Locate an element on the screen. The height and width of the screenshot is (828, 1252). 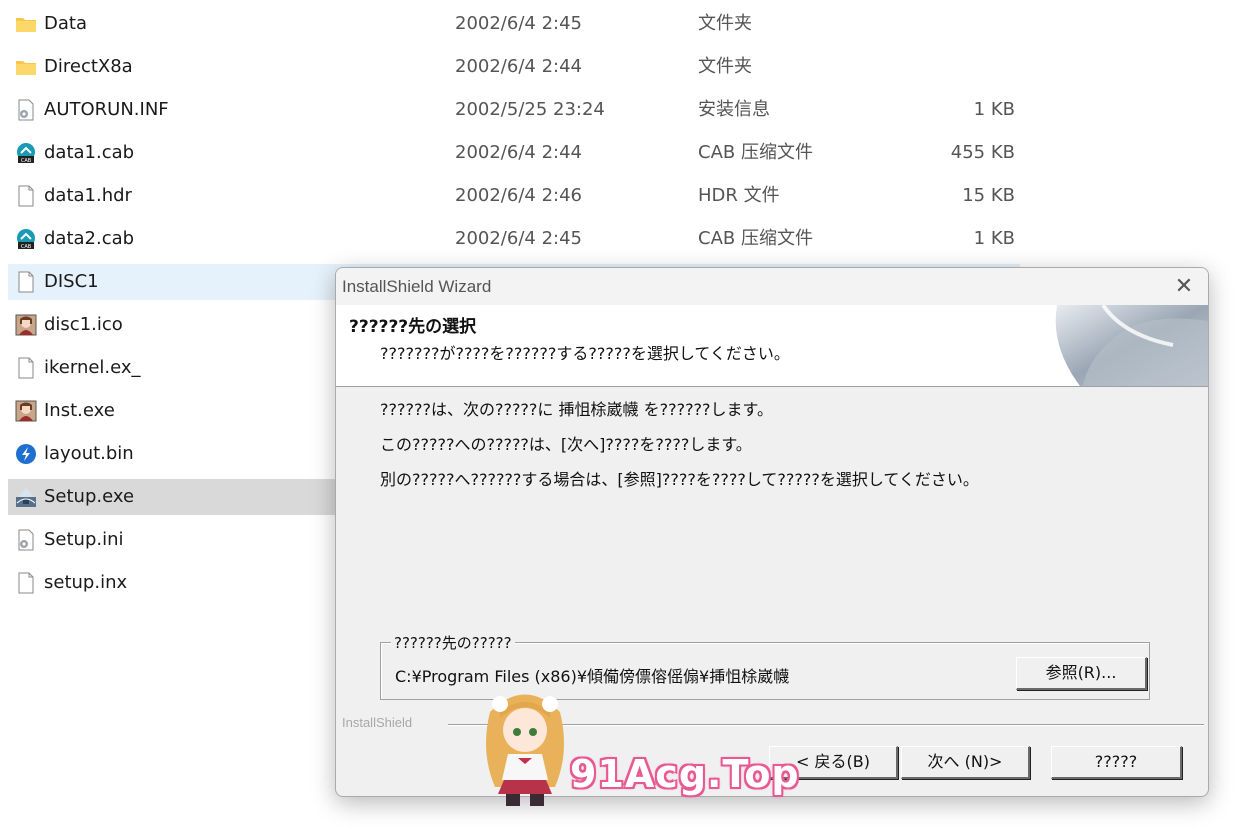
file-name: DISC1 is located at coordinates (71, 281).